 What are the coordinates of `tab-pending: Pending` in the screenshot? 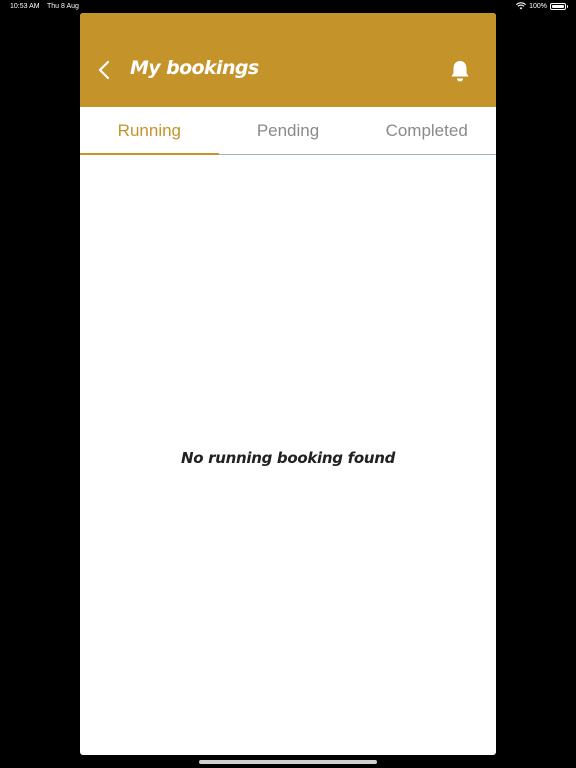 It's located at (288, 130).